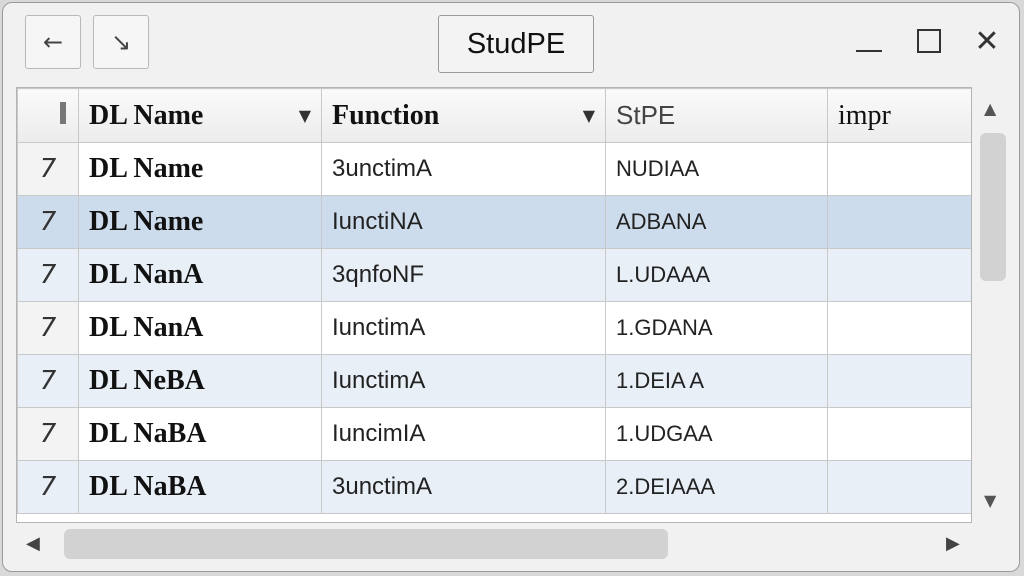  Describe the element at coordinates (463, 275) in the screenshot. I see `cell-function: 3qnfoNF` at that location.